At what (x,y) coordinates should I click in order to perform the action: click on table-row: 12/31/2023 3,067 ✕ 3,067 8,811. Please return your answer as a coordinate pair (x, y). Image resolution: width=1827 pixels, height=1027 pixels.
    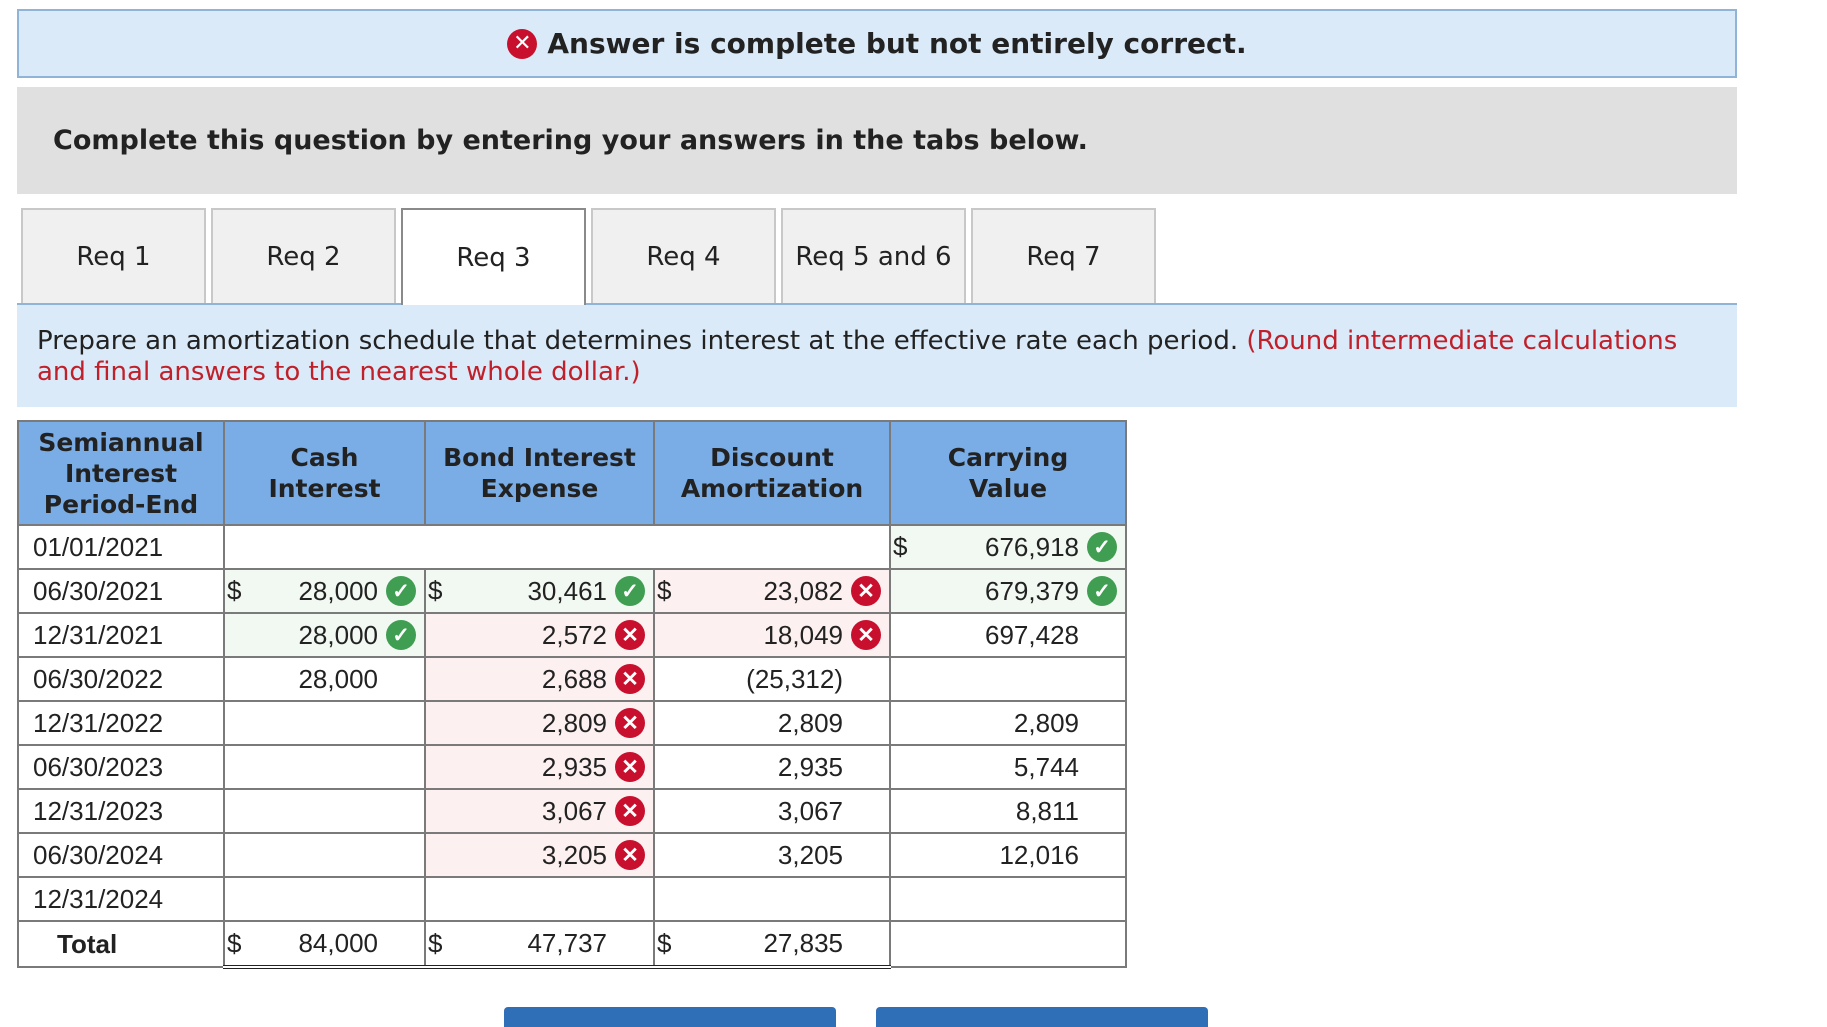
    Looking at the image, I should click on (572, 811).